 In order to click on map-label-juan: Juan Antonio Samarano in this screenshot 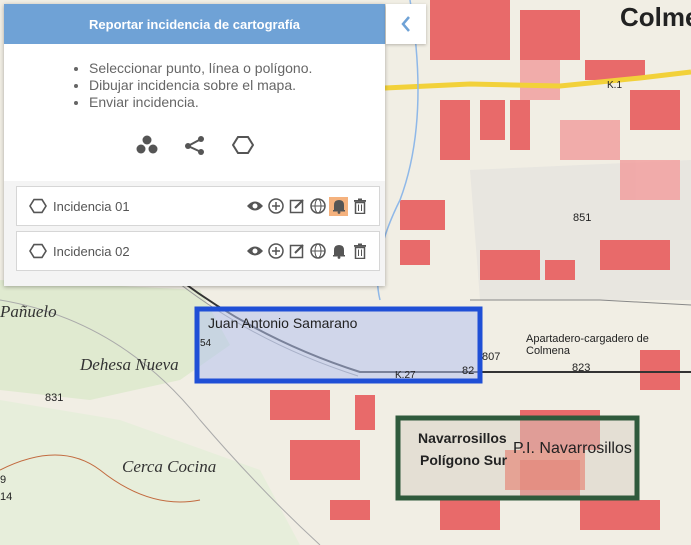, I will do `click(283, 323)`.